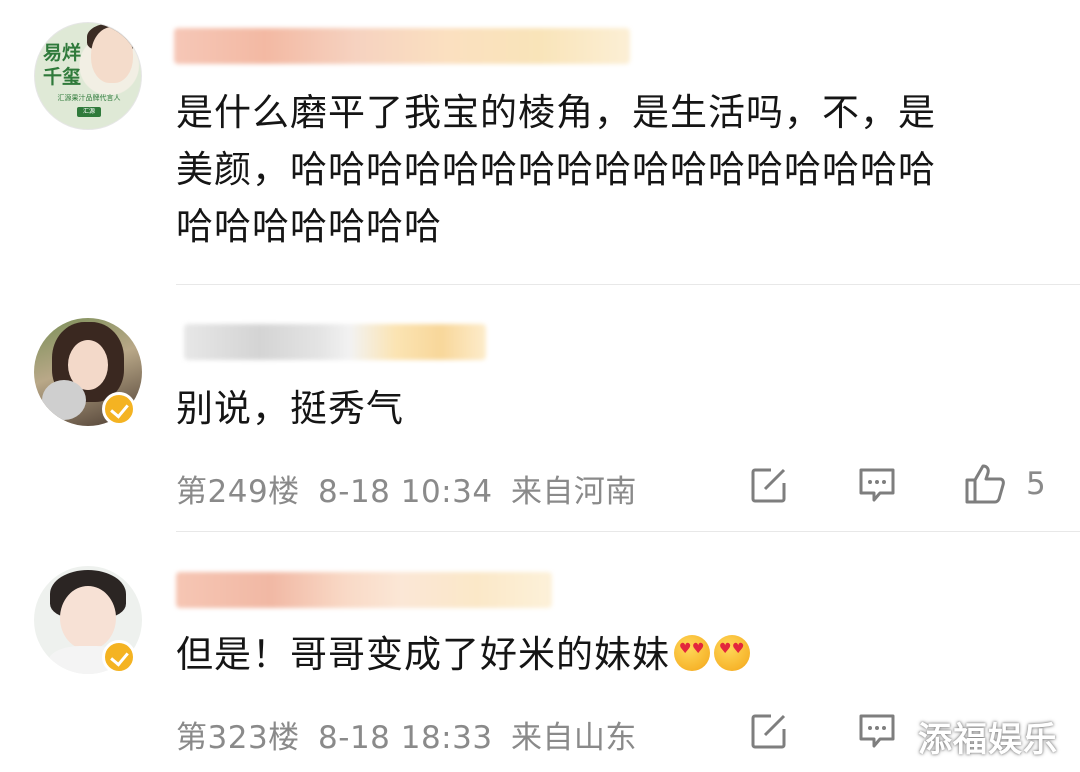 This screenshot has height=772, width=1080. Describe the element at coordinates (573, 738) in the screenshot. I see `comment-location: 来自山东` at that location.